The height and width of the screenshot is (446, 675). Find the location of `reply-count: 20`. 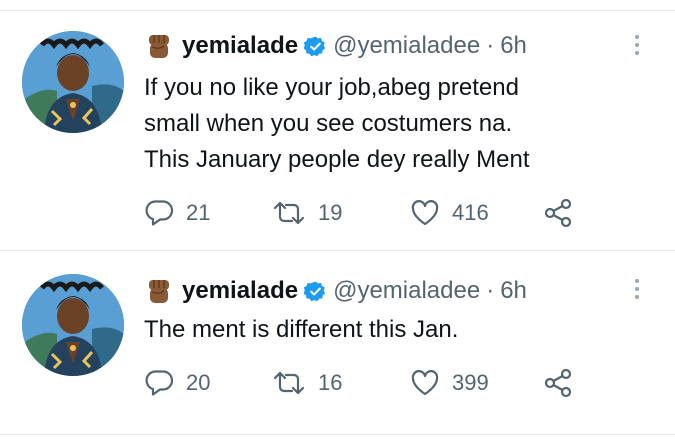

reply-count: 20 is located at coordinates (198, 382).